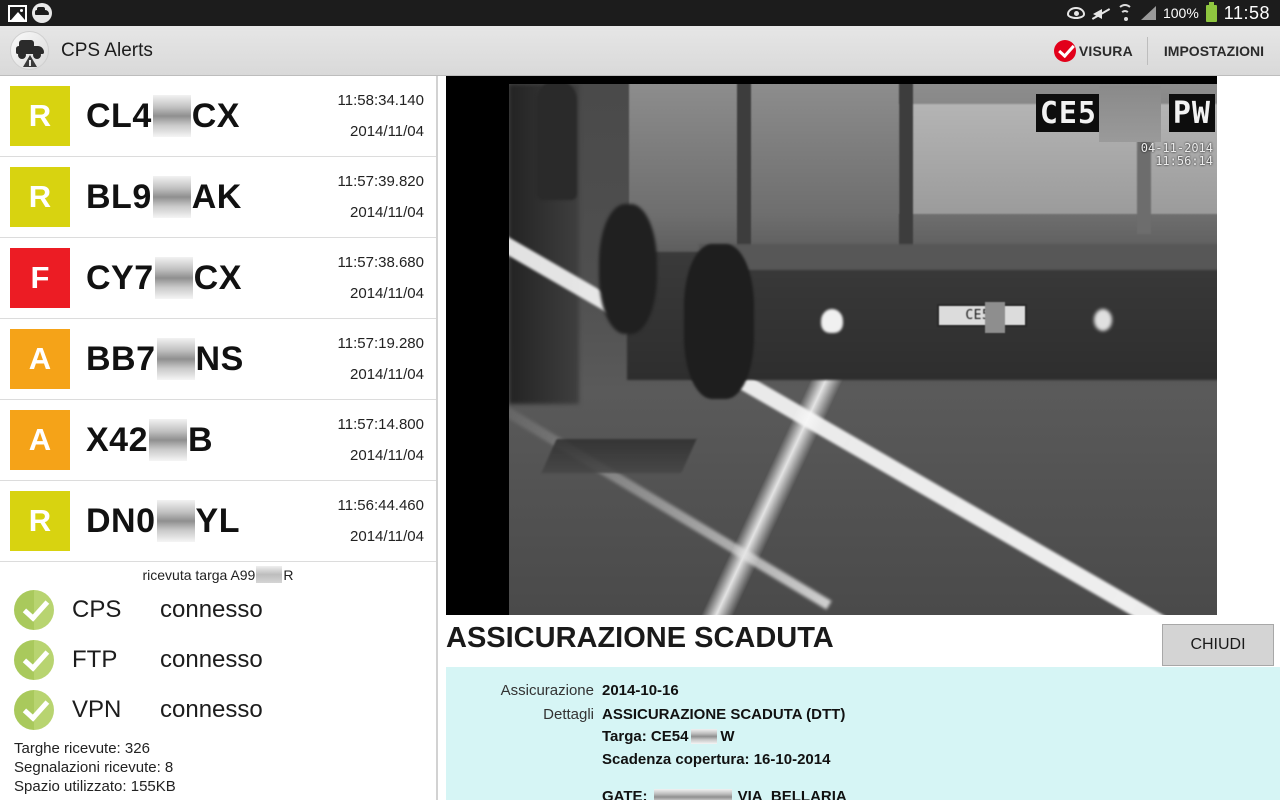 The image size is (1280, 800). What do you see at coordinates (640, 13) in the screenshot?
I see `android-status-bar: 100% 11:58` at bounding box center [640, 13].